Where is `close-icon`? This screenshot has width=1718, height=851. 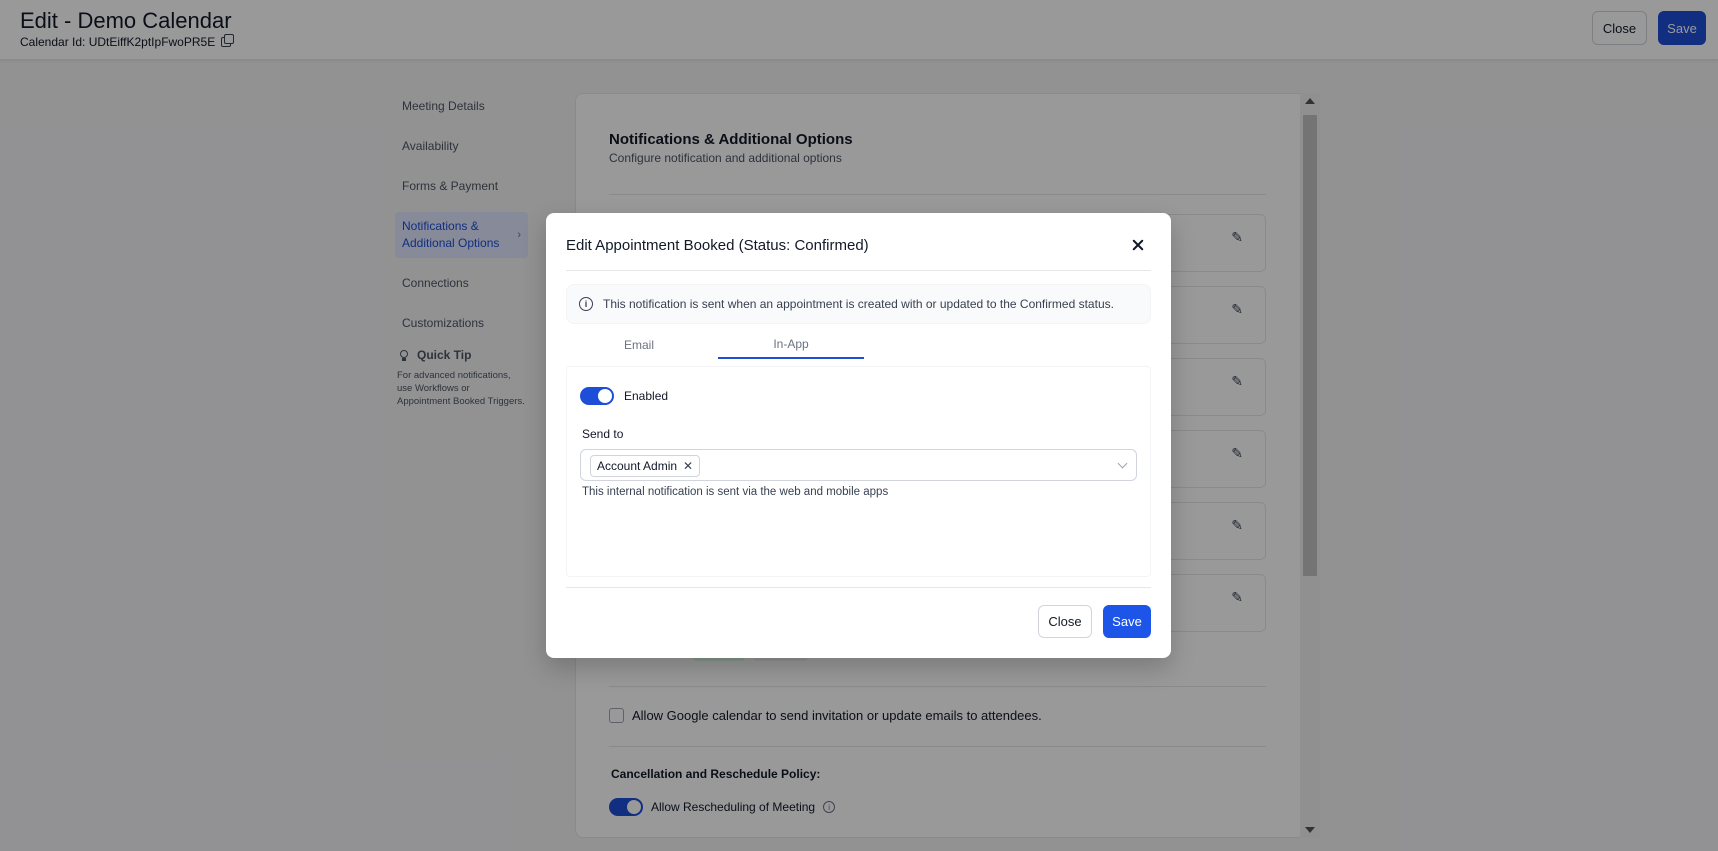 close-icon is located at coordinates (1138, 245).